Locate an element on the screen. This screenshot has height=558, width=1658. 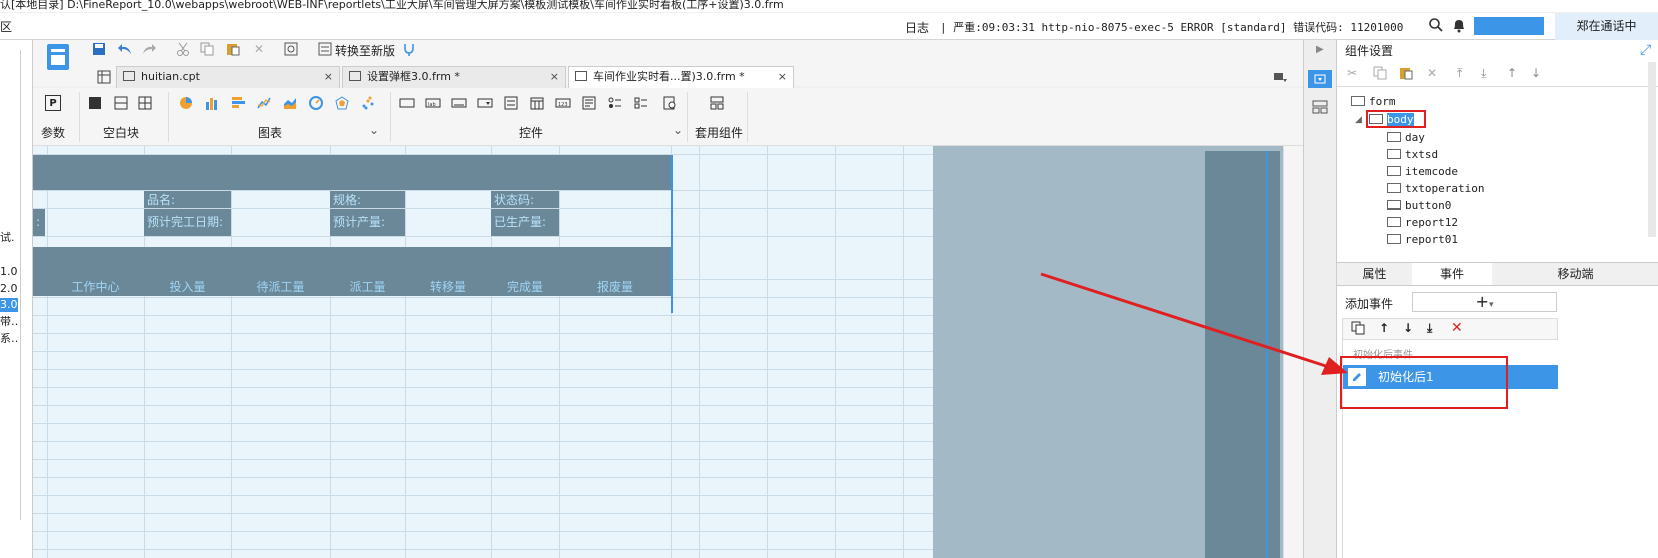
convert-icon is located at coordinates (325, 49).